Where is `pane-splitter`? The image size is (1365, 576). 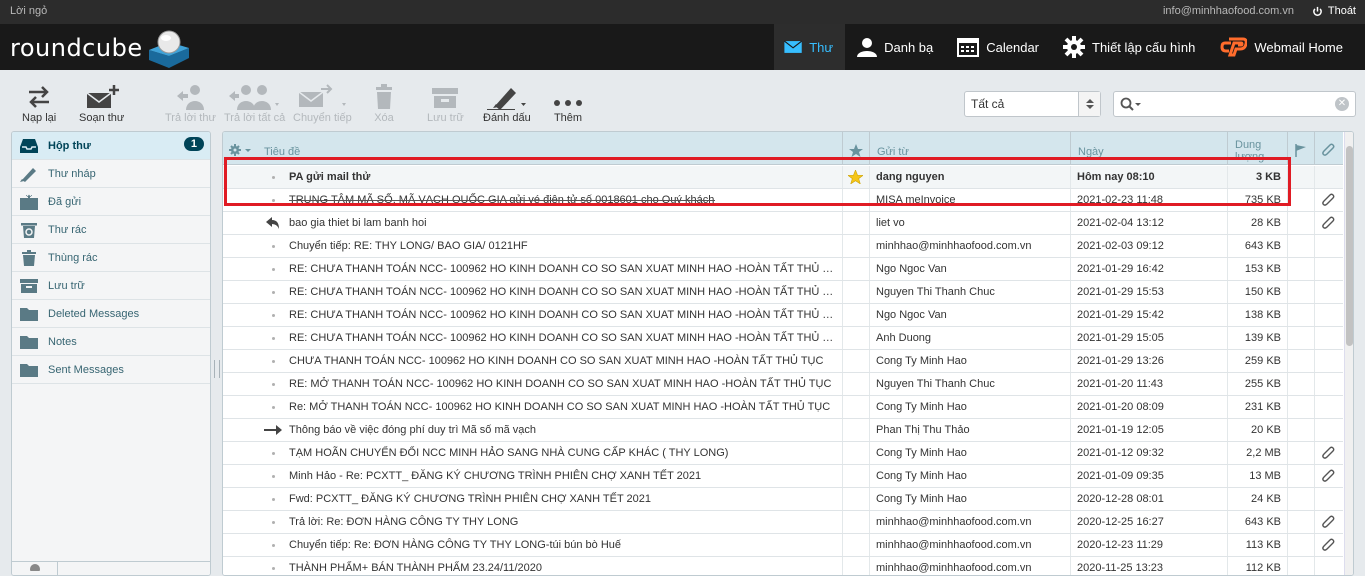
pane-splitter is located at coordinates (217, 369).